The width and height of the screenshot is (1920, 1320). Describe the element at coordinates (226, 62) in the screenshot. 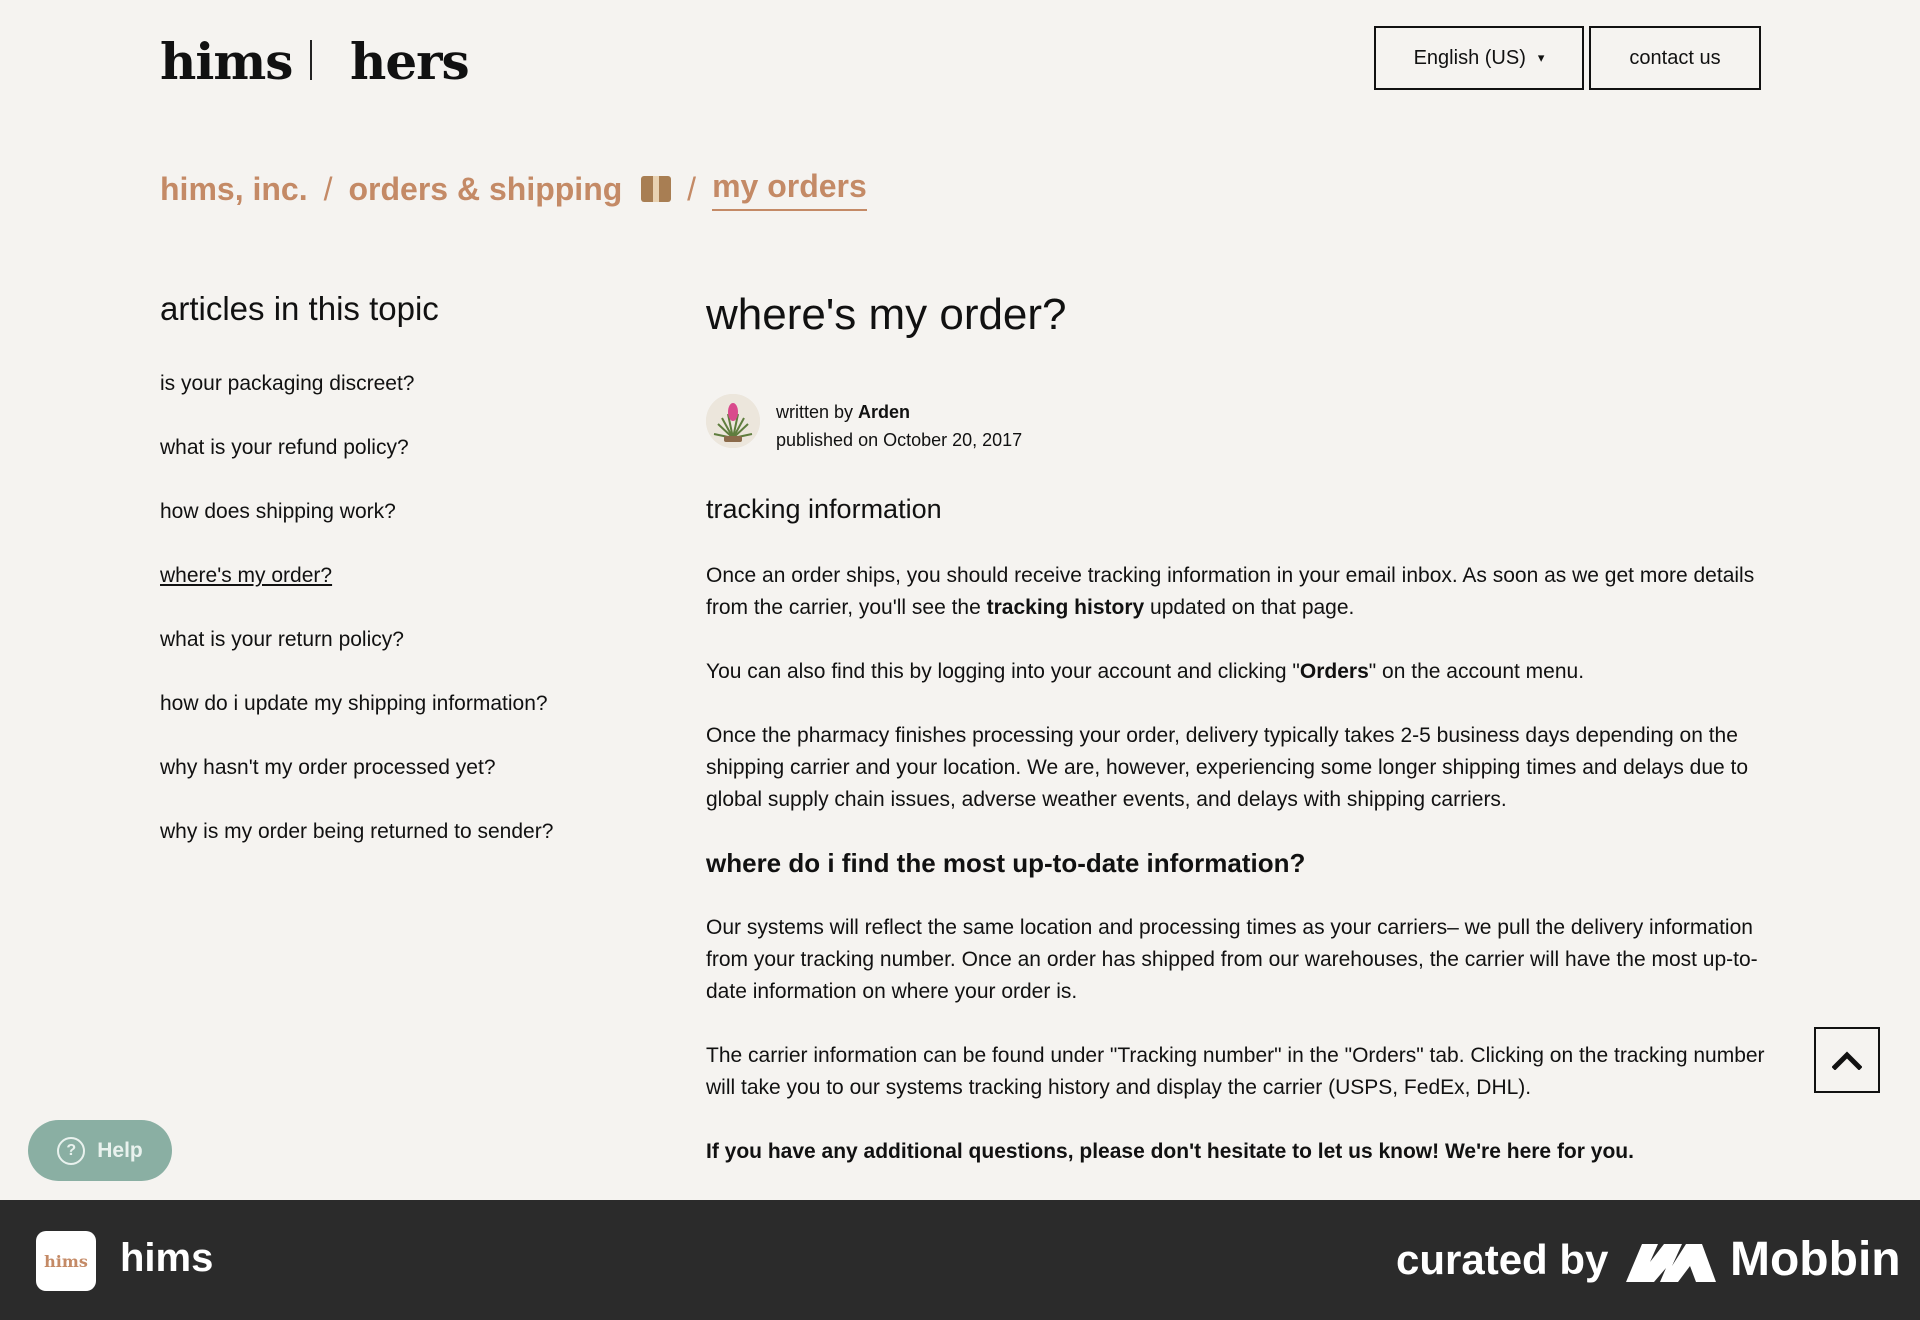

I see `hims-logo: hims` at that location.